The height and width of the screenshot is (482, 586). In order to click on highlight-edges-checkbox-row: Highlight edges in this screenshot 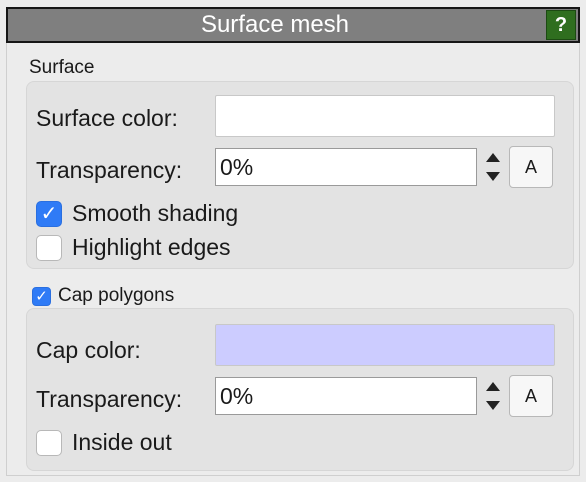, I will do `click(133, 247)`.